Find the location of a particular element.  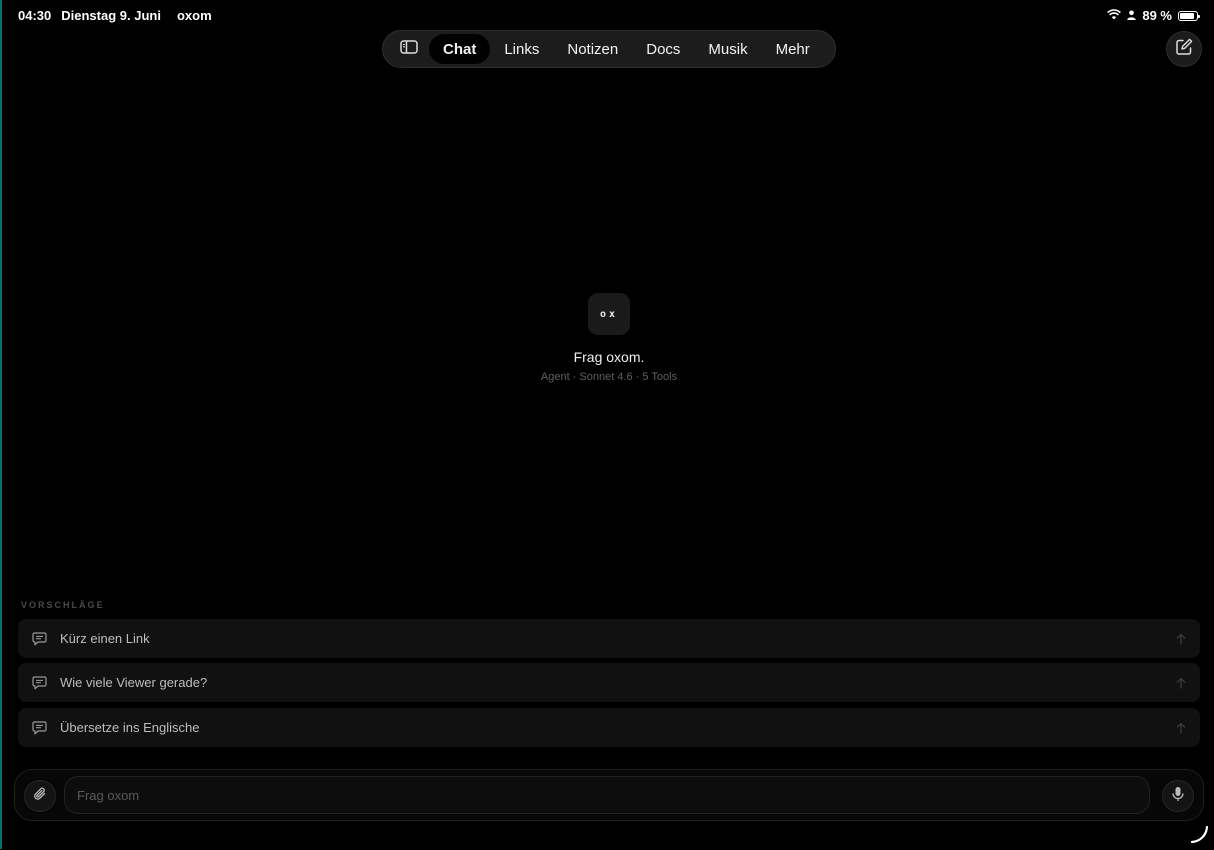

top-nav: Chat Links Notizen Docs Musik Mehr is located at coordinates (609, 49).